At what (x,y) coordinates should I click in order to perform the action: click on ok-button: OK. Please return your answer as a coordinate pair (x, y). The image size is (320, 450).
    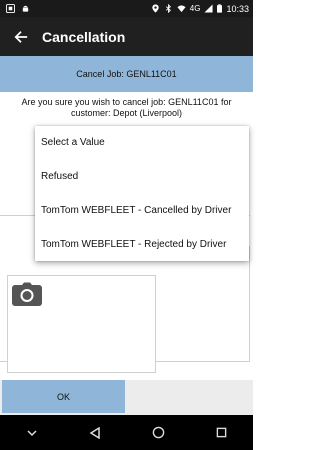
    Looking at the image, I should click on (63, 396).